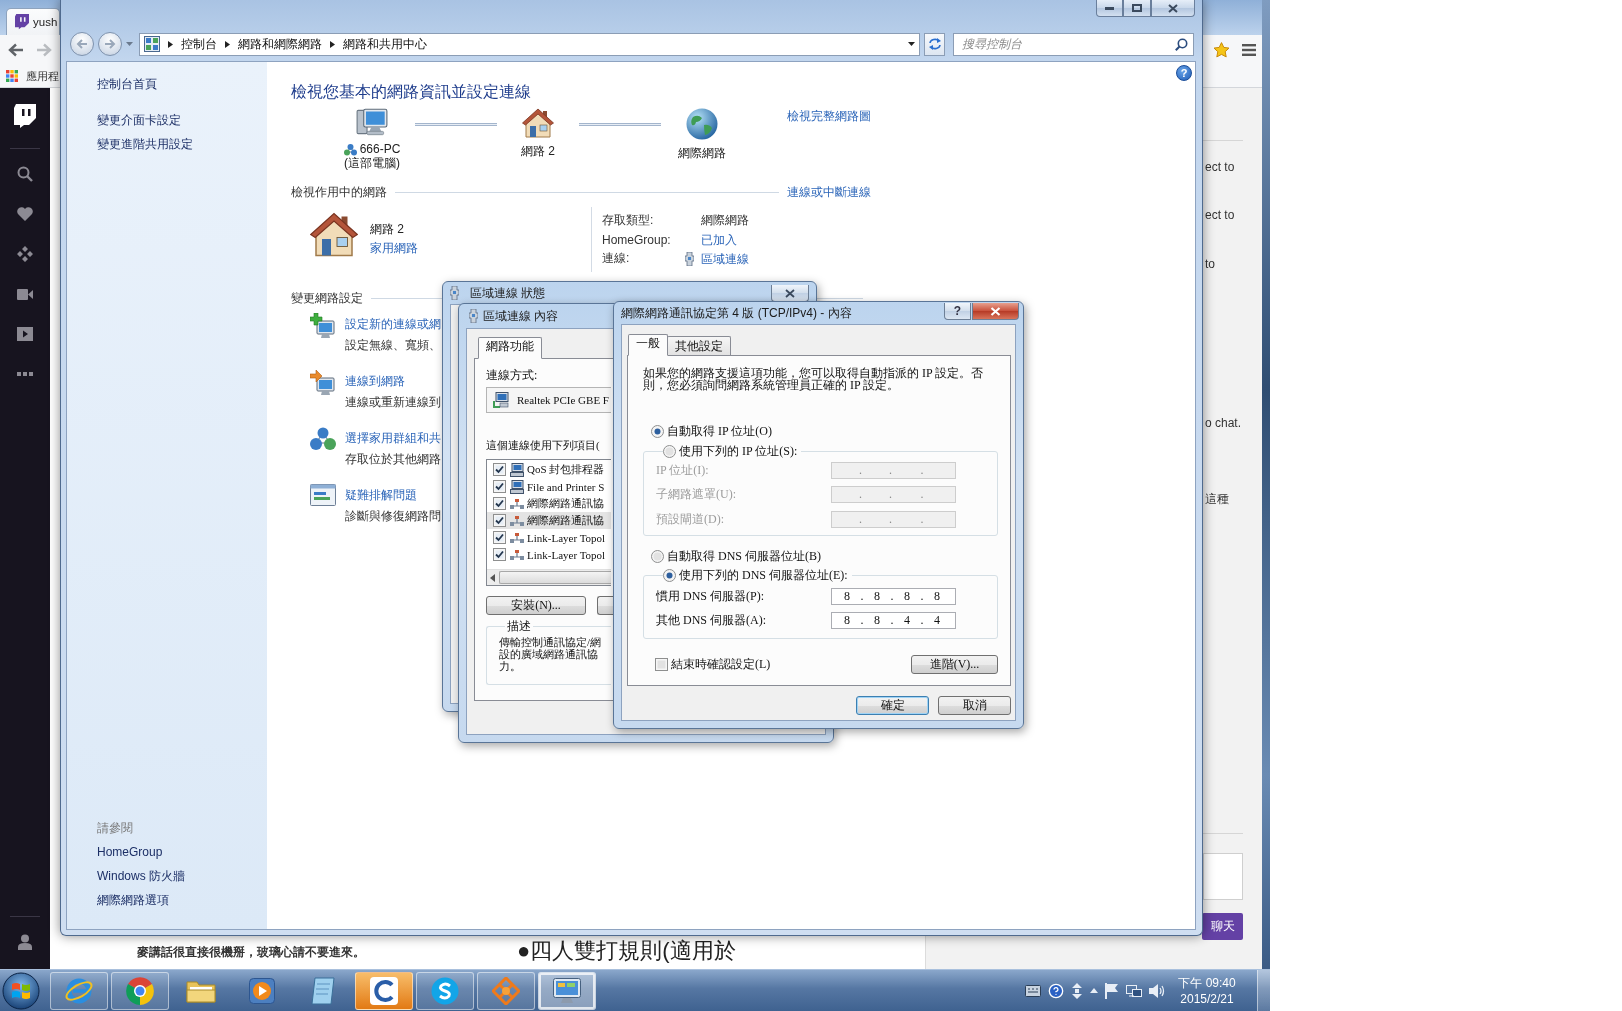 The width and height of the screenshot is (1622, 1011). Describe the element at coordinates (893, 620) in the screenshot. I see `ip-address-field: 8 . 8 . 4 . 4` at that location.